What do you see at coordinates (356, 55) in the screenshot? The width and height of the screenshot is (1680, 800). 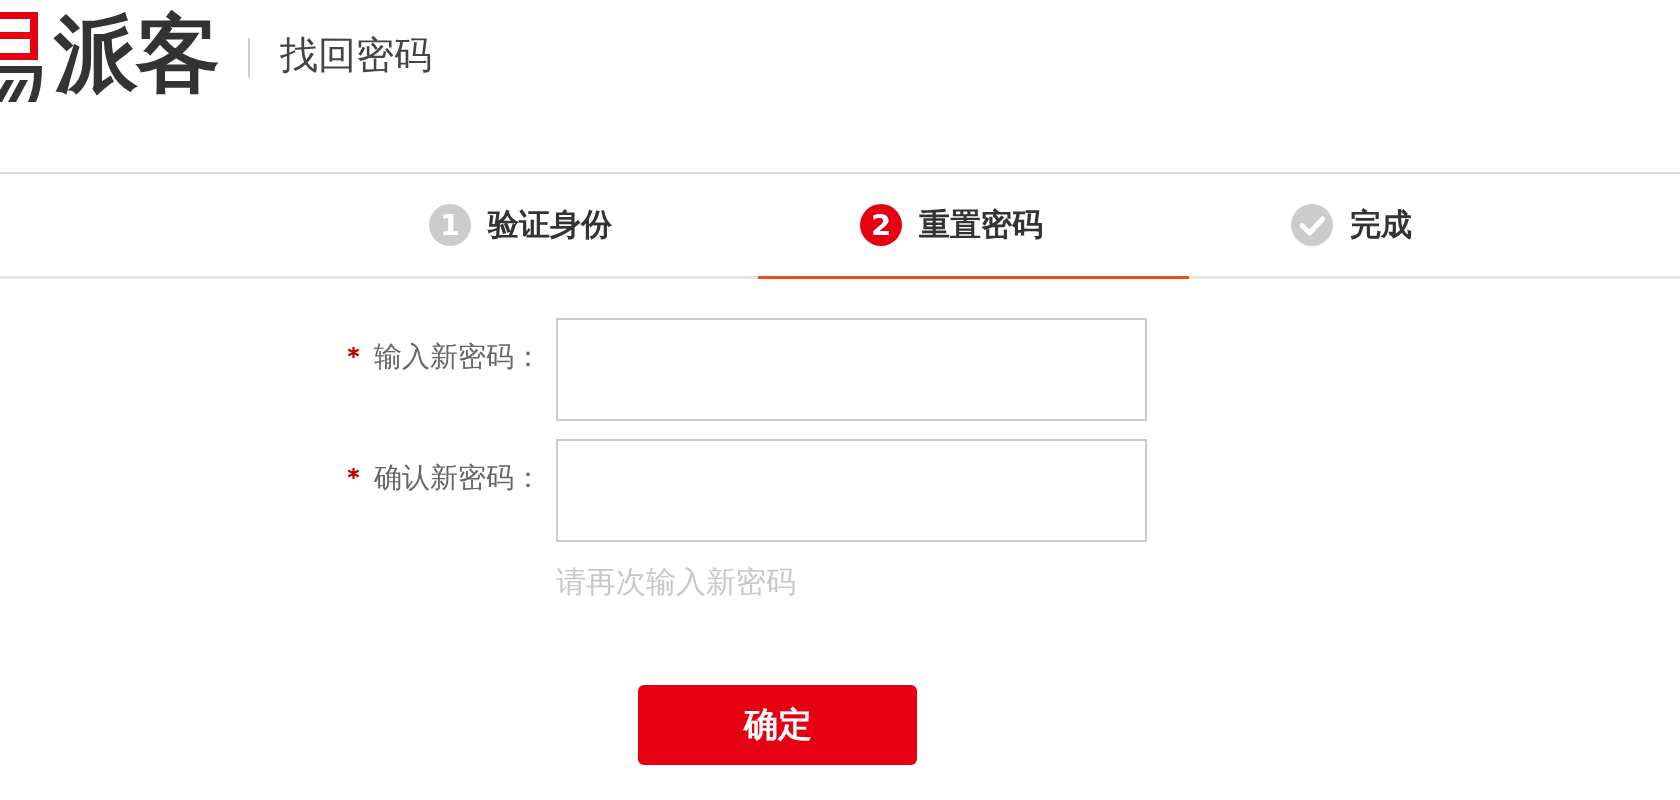 I see `page-title: 找回密码` at bounding box center [356, 55].